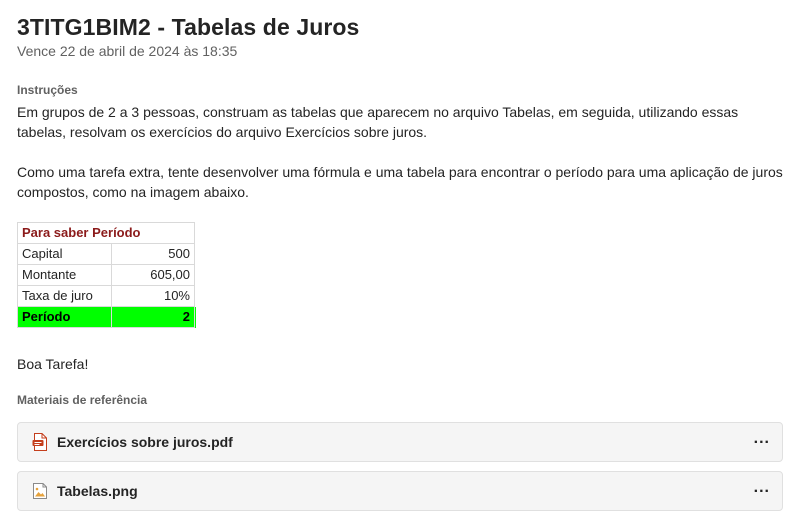  I want to click on sheet-row: Montante 605,00, so click(106, 275).